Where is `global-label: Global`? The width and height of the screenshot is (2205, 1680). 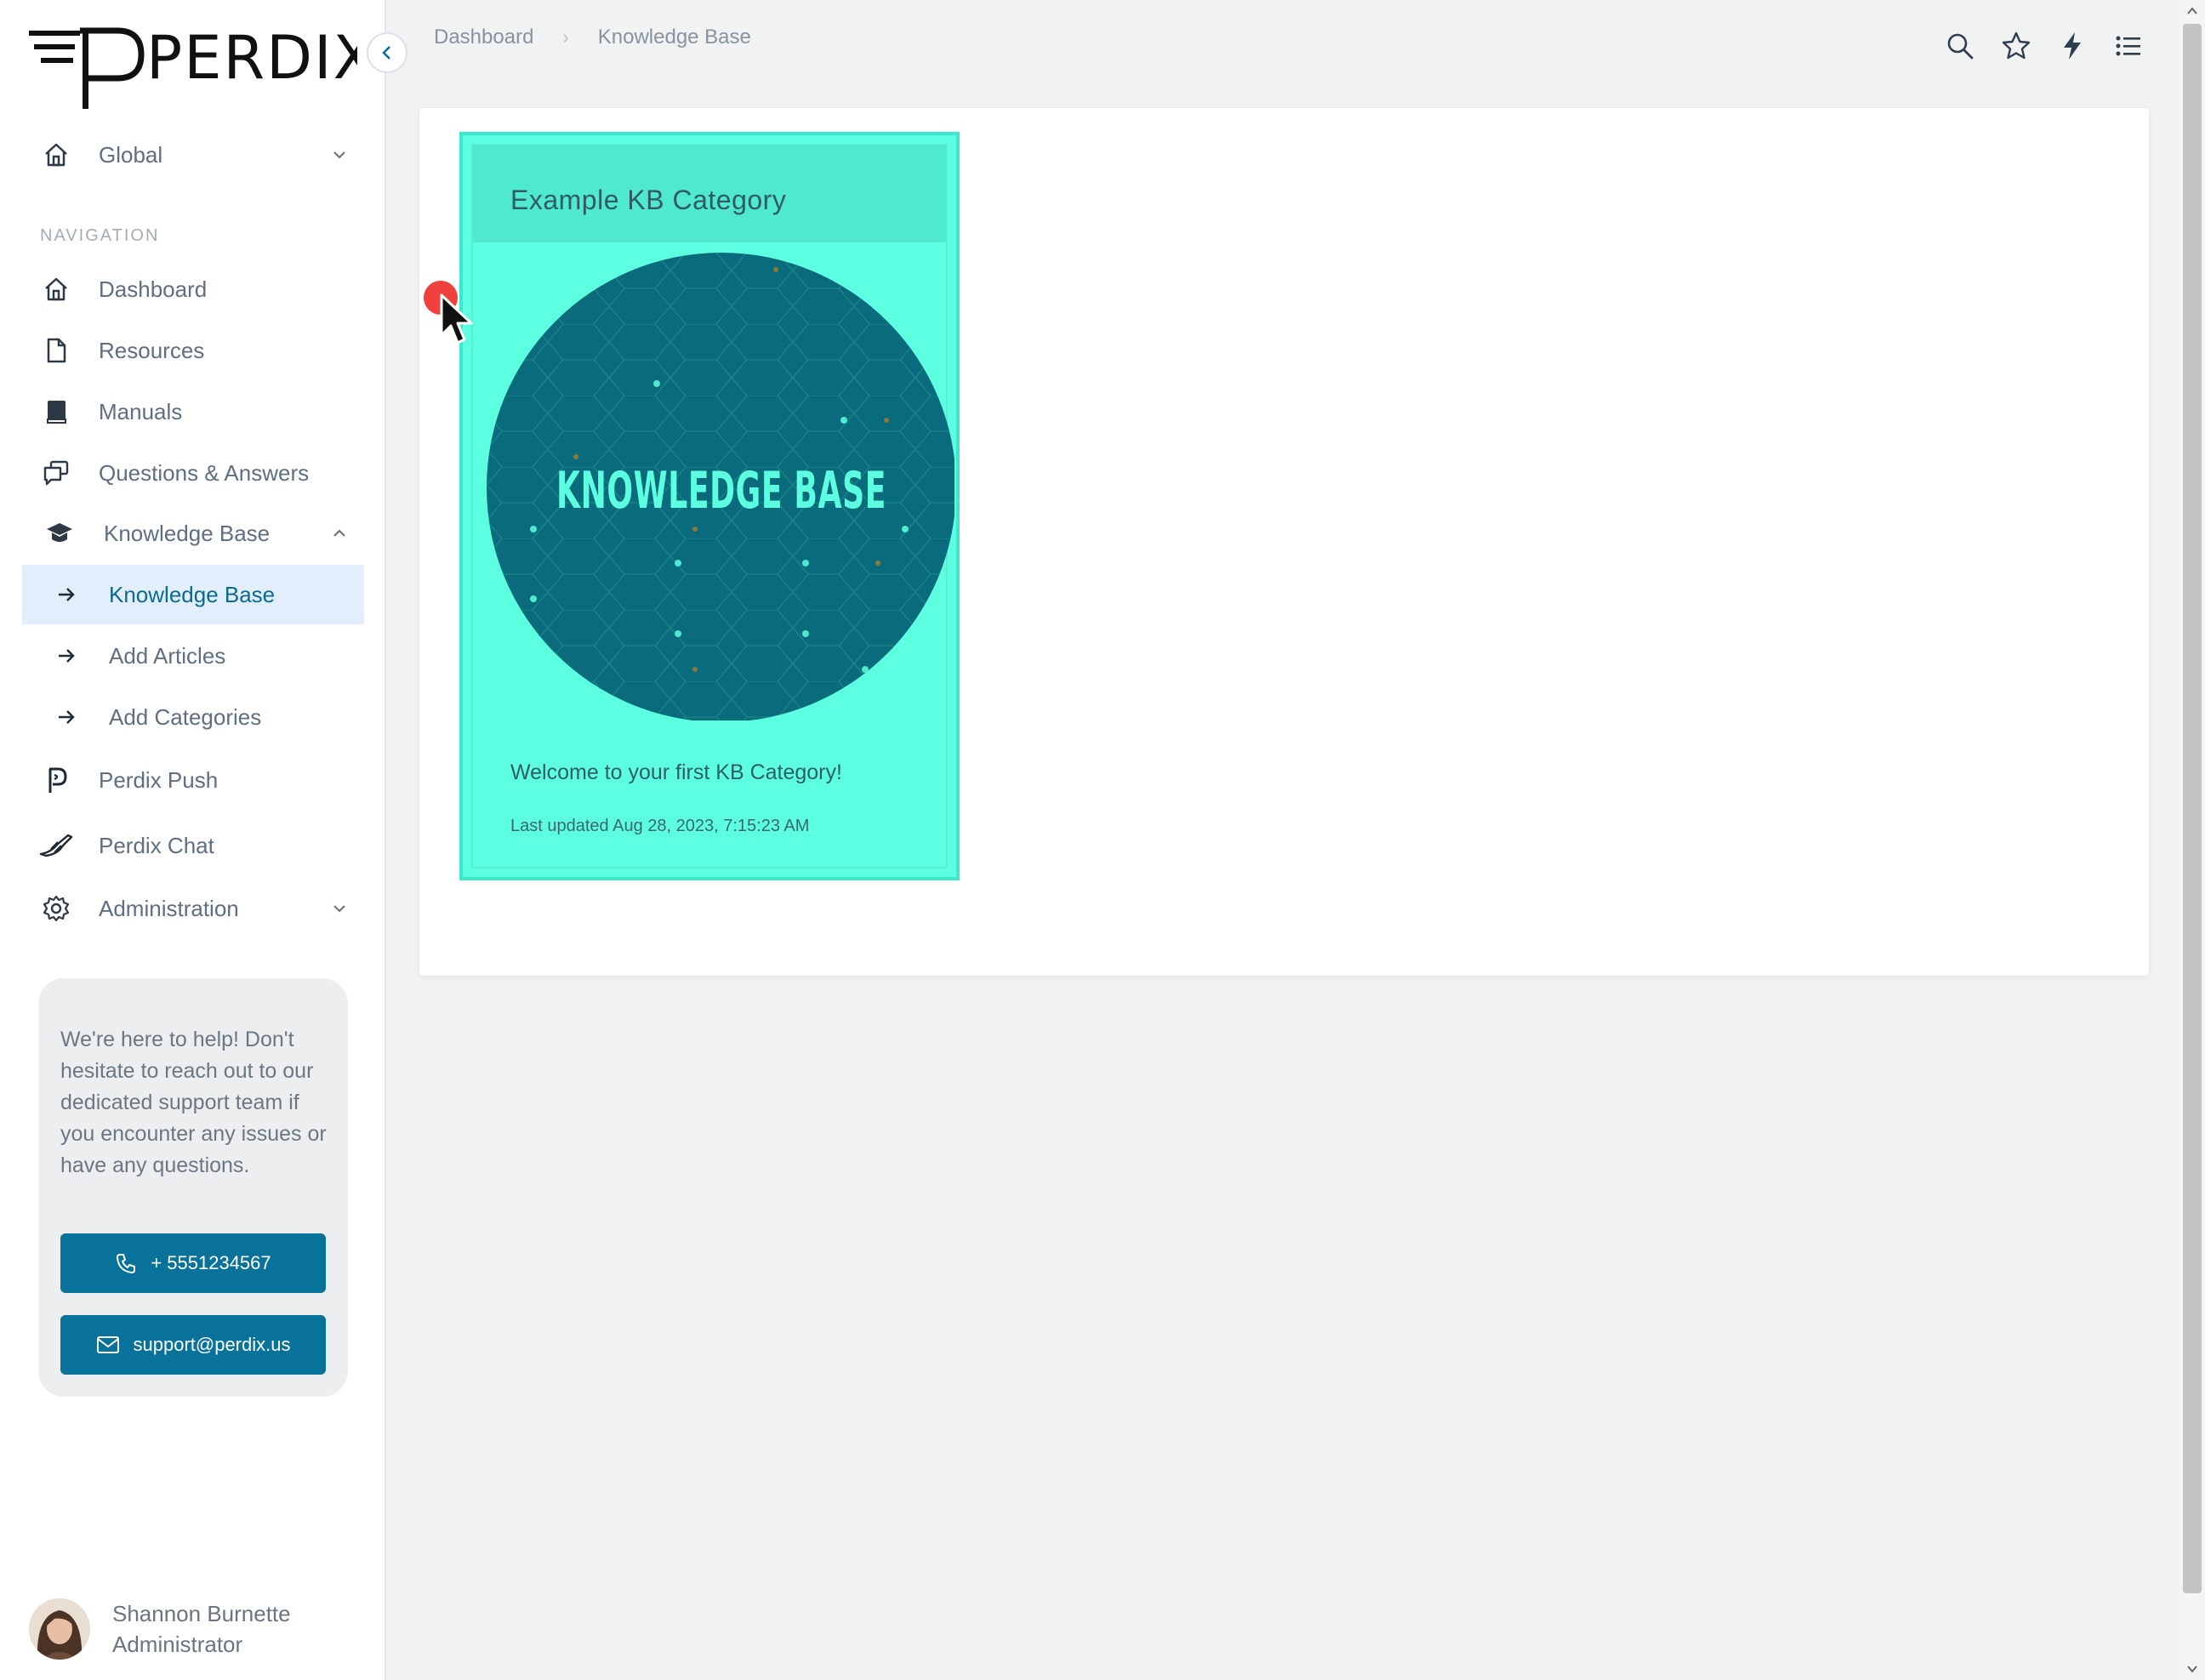
global-label: Global is located at coordinates (131, 154).